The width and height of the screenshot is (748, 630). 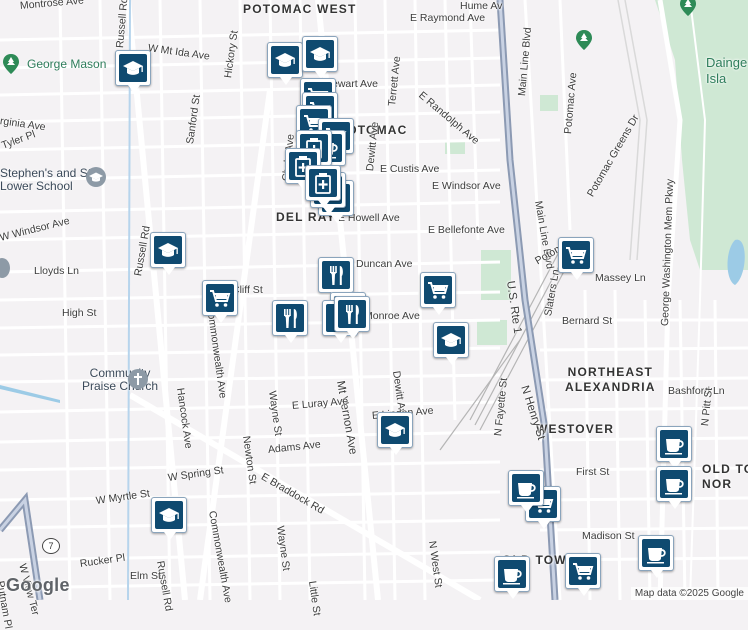 What do you see at coordinates (466, 186) in the screenshot?
I see `street-e-windsor-ave: E Windsor Ave` at bounding box center [466, 186].